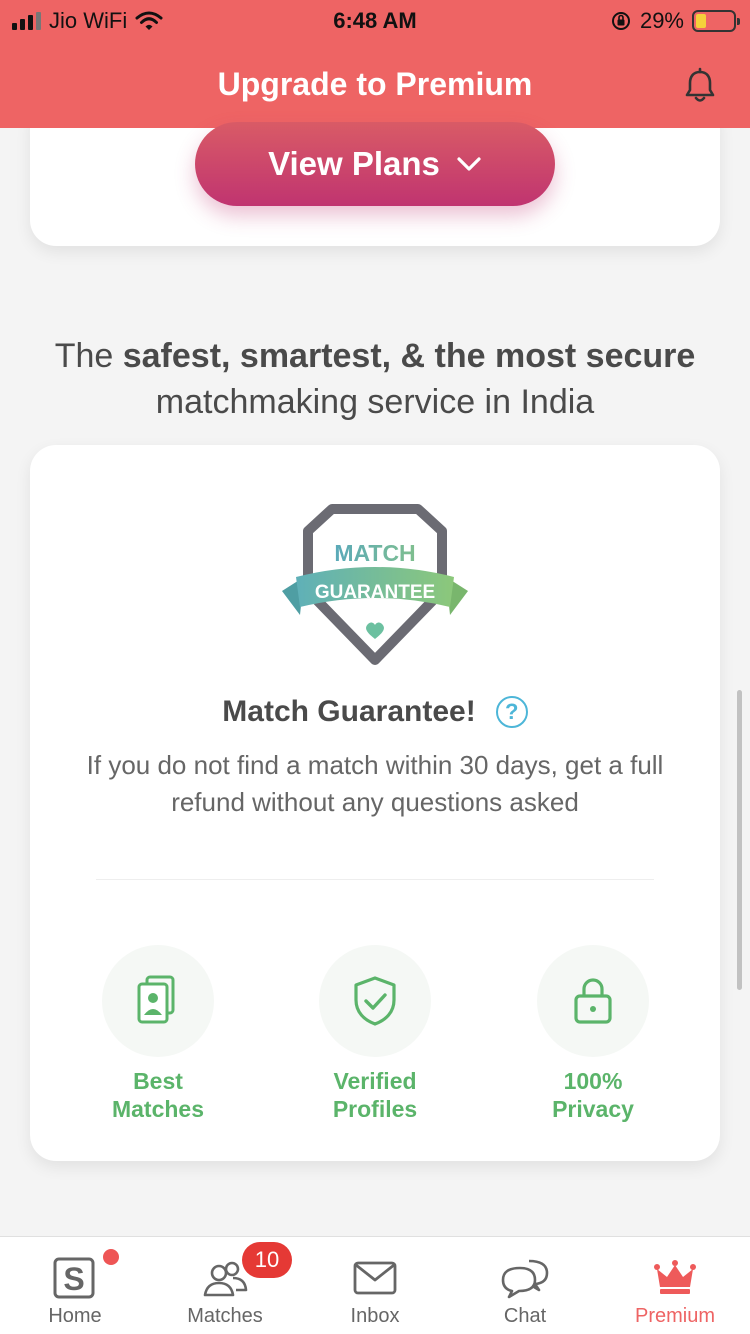 Image resolution: width=750 pixels, height=1334 pixels. What do you see at coordinates (469, 164) in the screenshot?
I see `chevron-down-icon` at bounding box center [469, 164].